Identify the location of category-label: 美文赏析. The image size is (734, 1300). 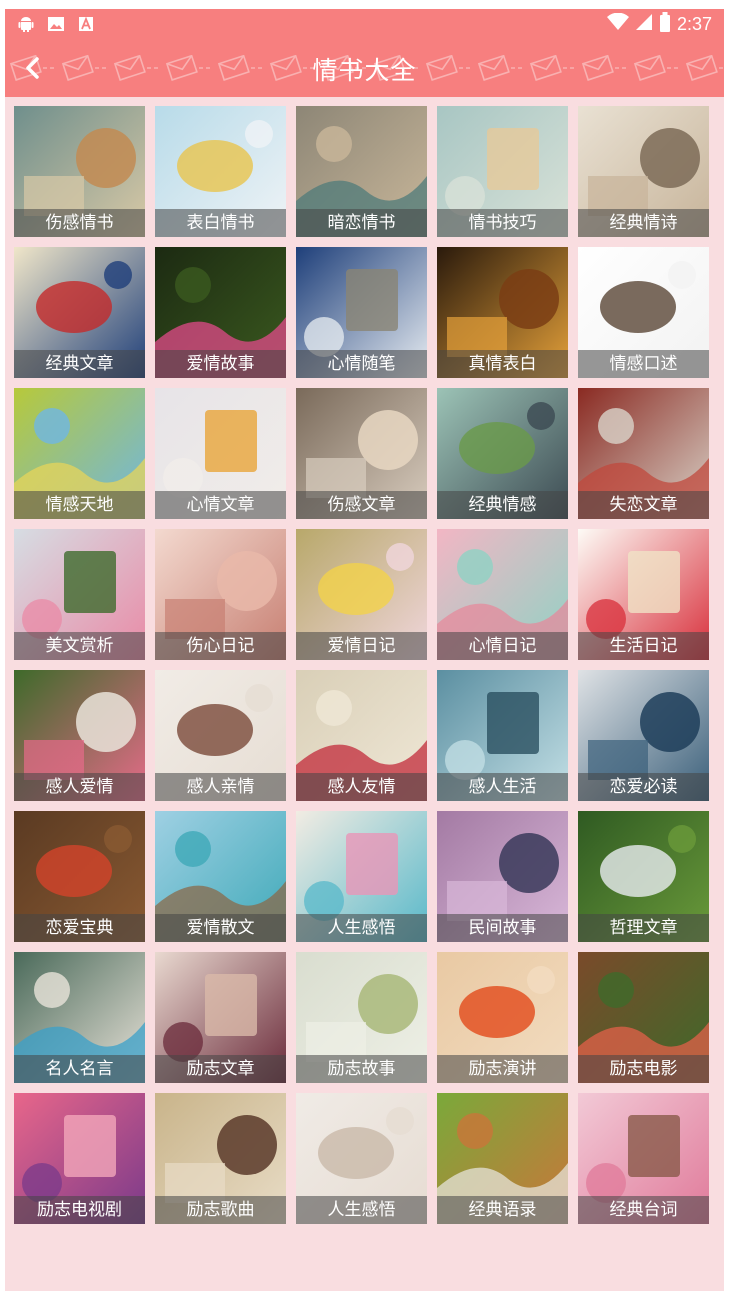
(79, 646).